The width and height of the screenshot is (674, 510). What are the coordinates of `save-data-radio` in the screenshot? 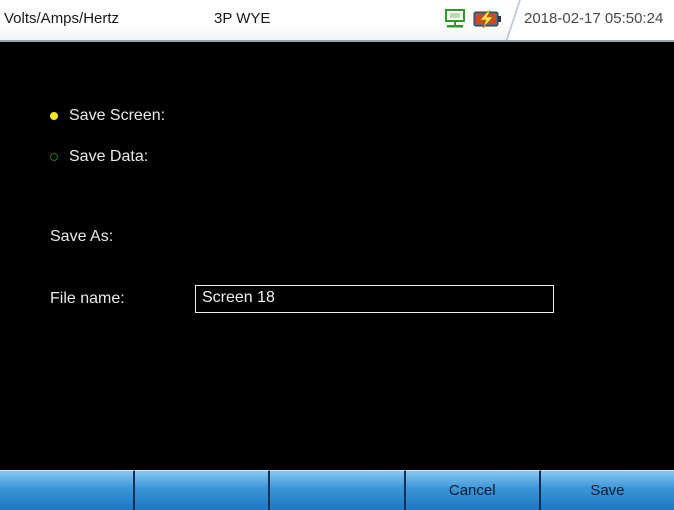 It's located at (54, 157).